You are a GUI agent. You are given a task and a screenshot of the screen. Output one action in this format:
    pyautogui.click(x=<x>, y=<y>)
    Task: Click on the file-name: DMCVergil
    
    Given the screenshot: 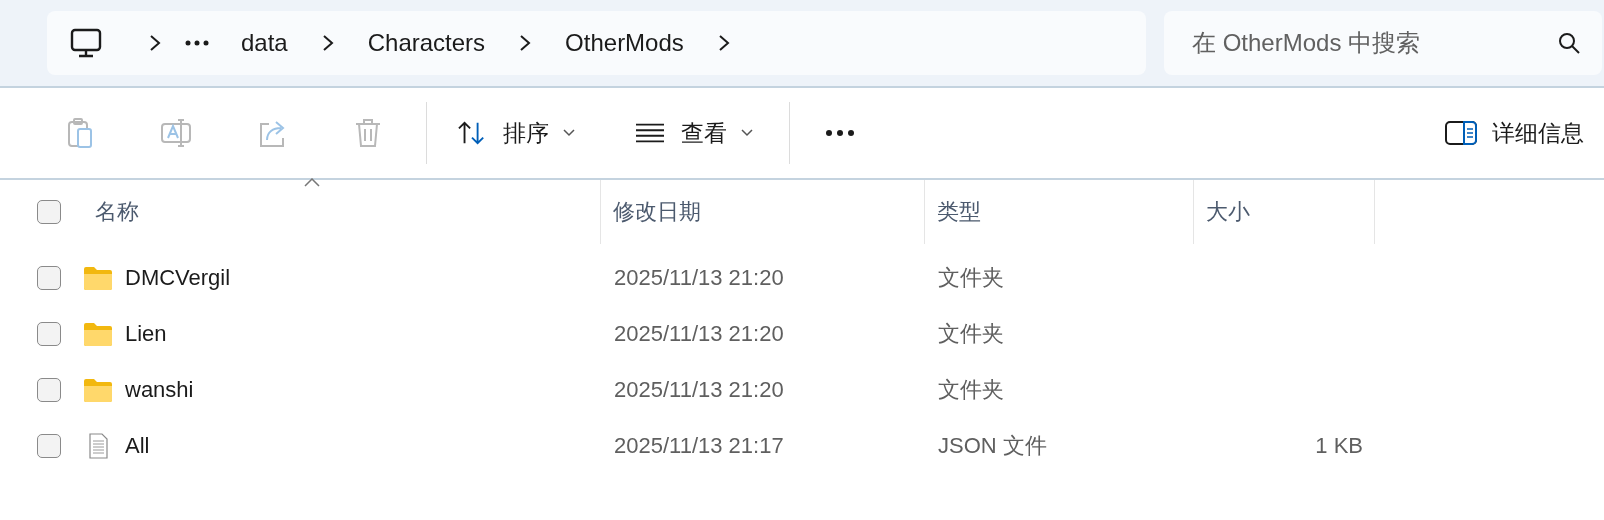 What is the action you would take?
    pyautogui.click(x=178, y=278)
    